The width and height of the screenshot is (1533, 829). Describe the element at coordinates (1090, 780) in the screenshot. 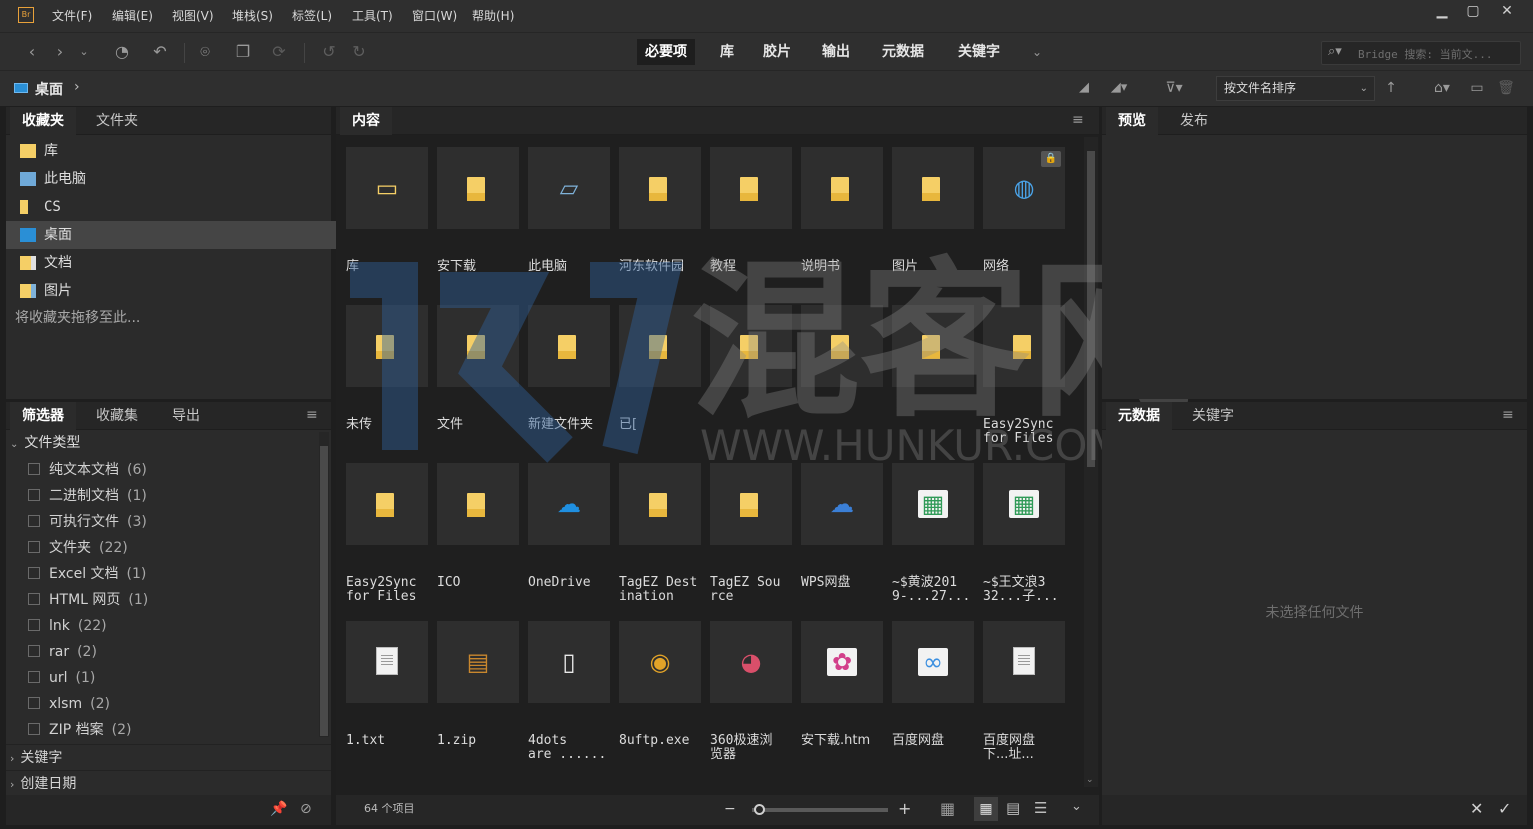

I see `scroll-down-icon: ⌄` at that location.